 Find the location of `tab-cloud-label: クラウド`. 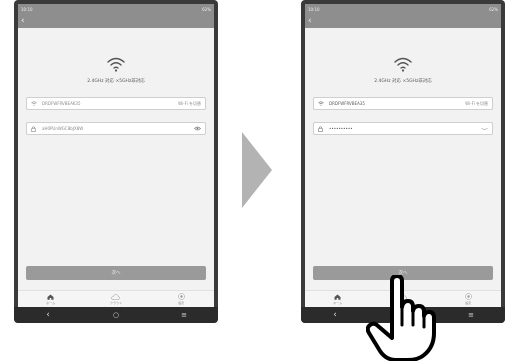

tab-cloud-label: クラウド is located at coordinates (115, 302).